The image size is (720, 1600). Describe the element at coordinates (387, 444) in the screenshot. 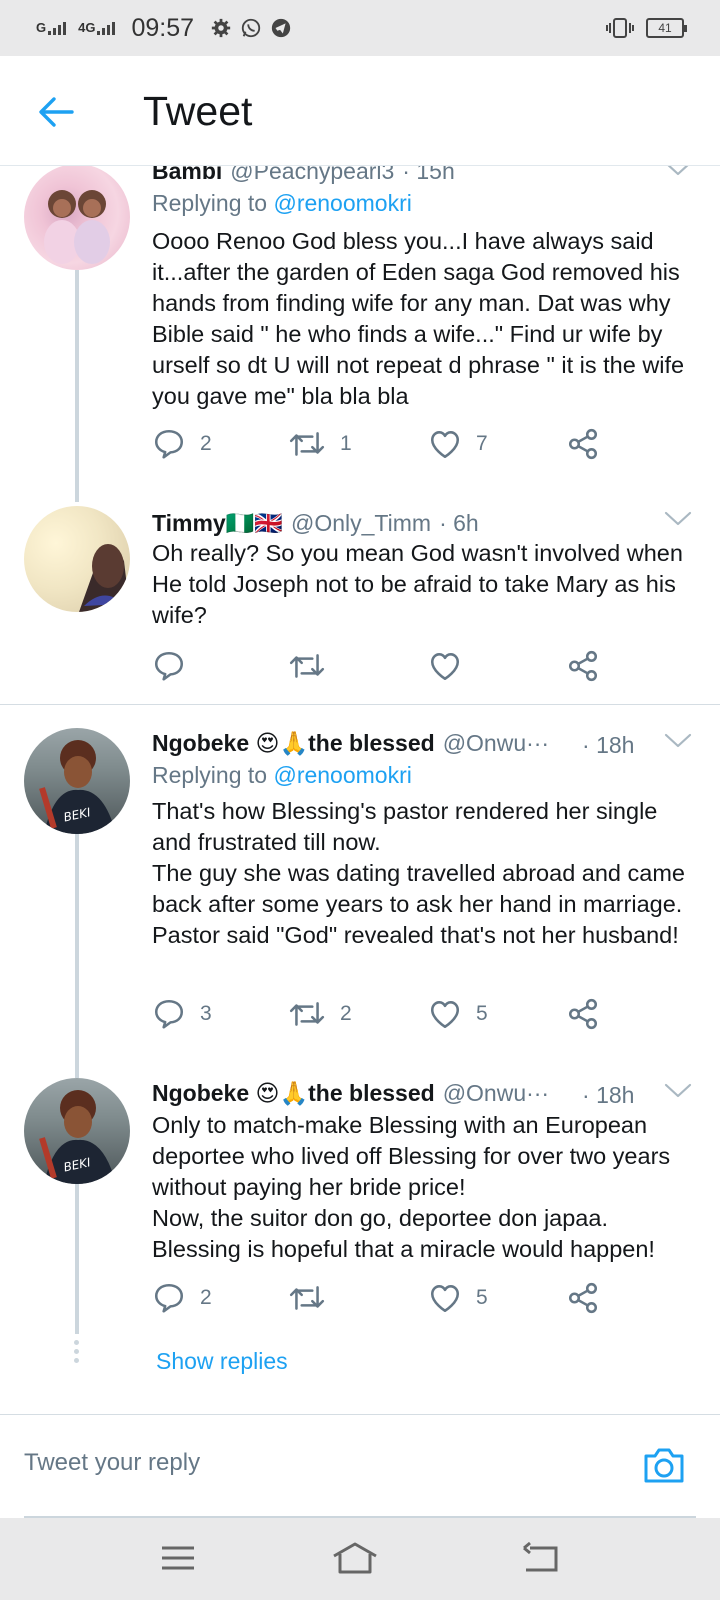

I see `tweet-actions: 2 1 7` at that location.